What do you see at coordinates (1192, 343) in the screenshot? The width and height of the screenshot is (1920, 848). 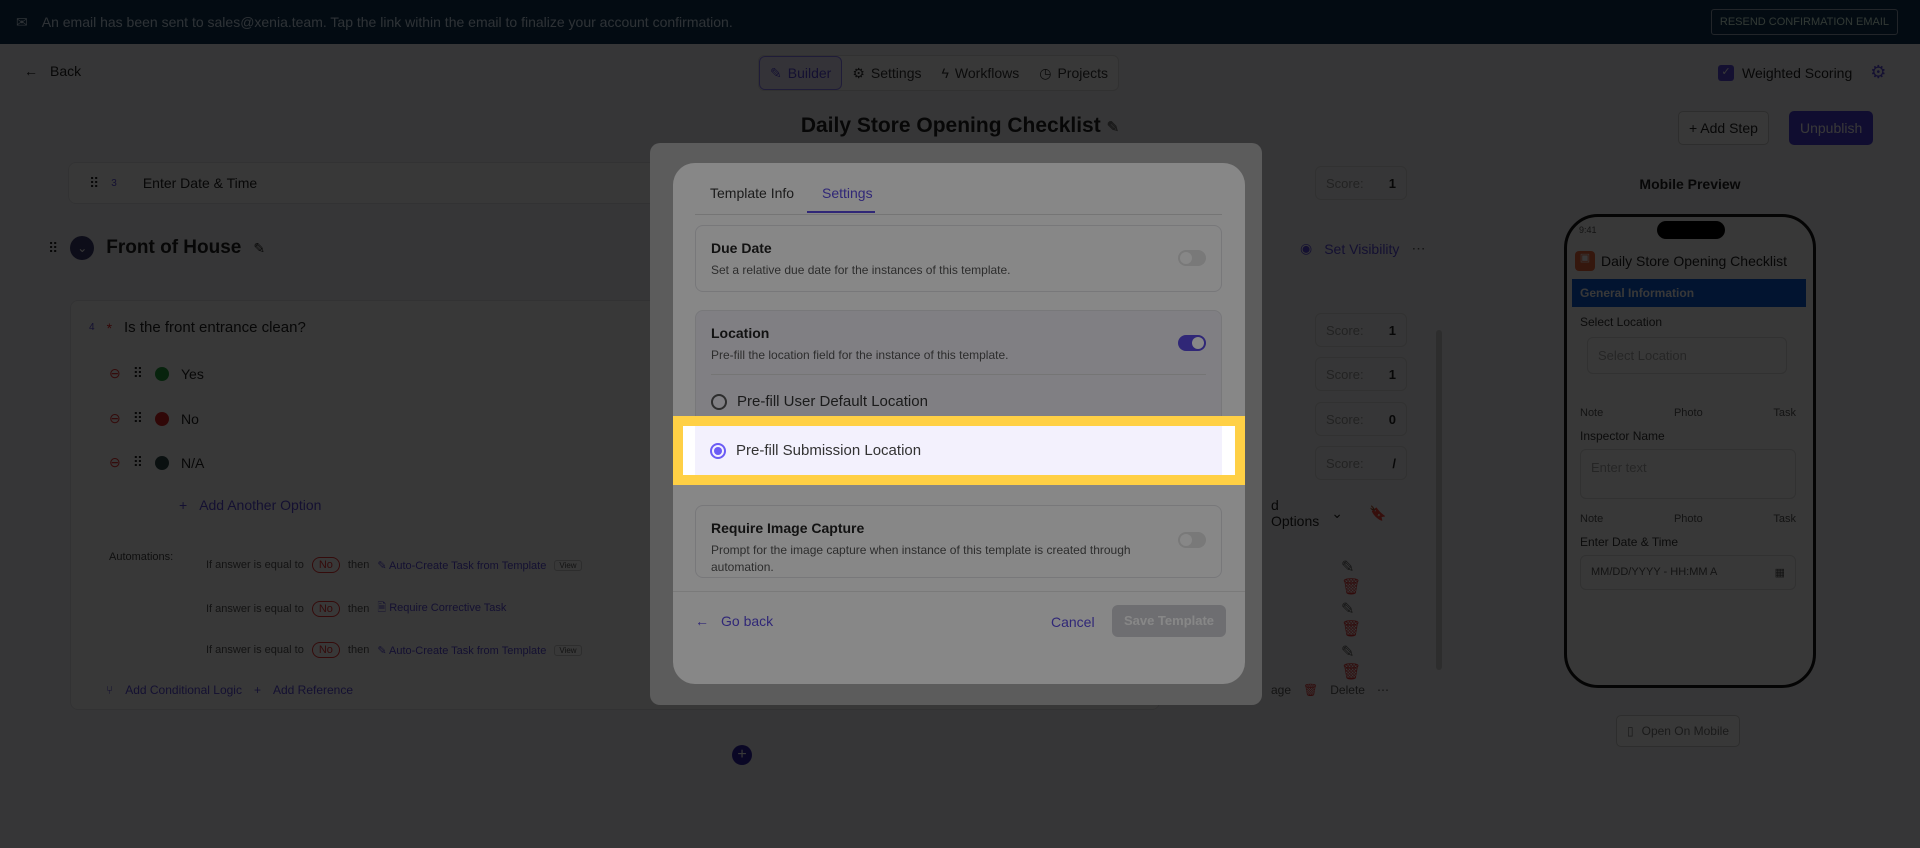 I see `location-toggle` at bounding box center [1192, 343].